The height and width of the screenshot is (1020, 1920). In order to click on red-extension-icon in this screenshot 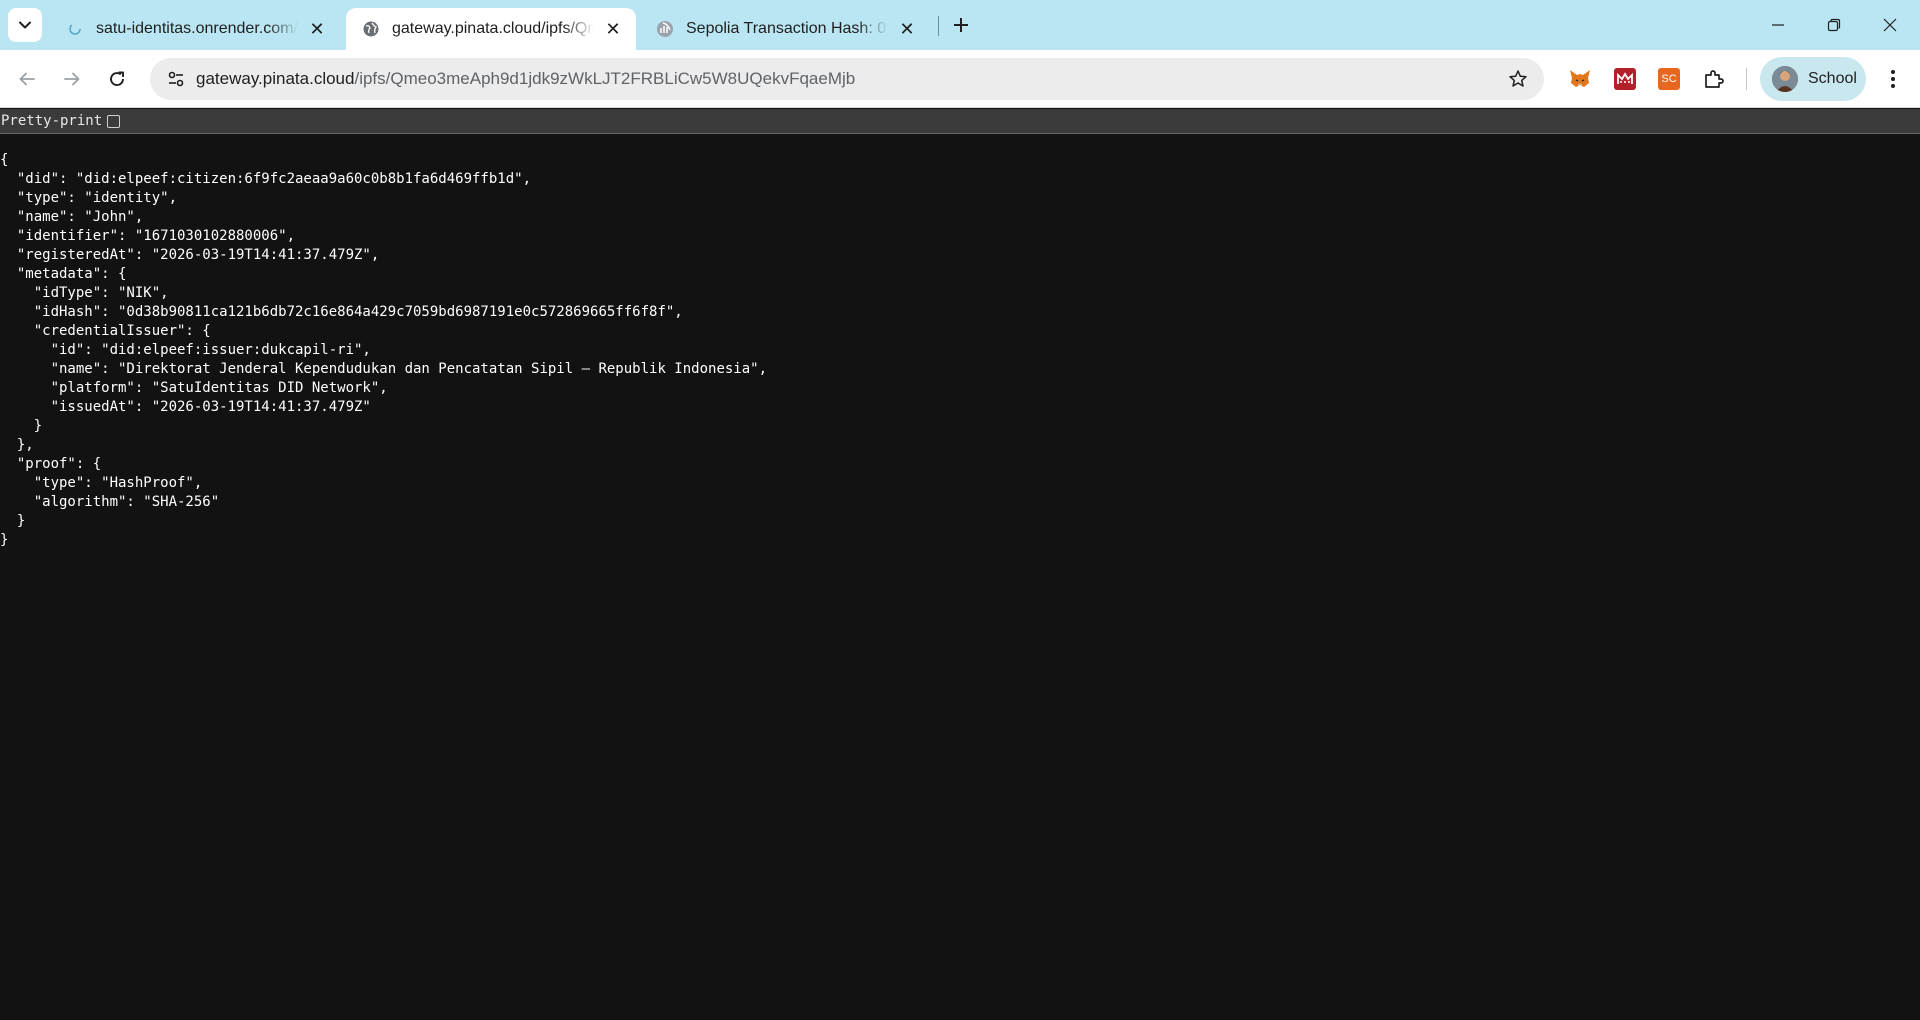, I will do `click(1625, 79)`.